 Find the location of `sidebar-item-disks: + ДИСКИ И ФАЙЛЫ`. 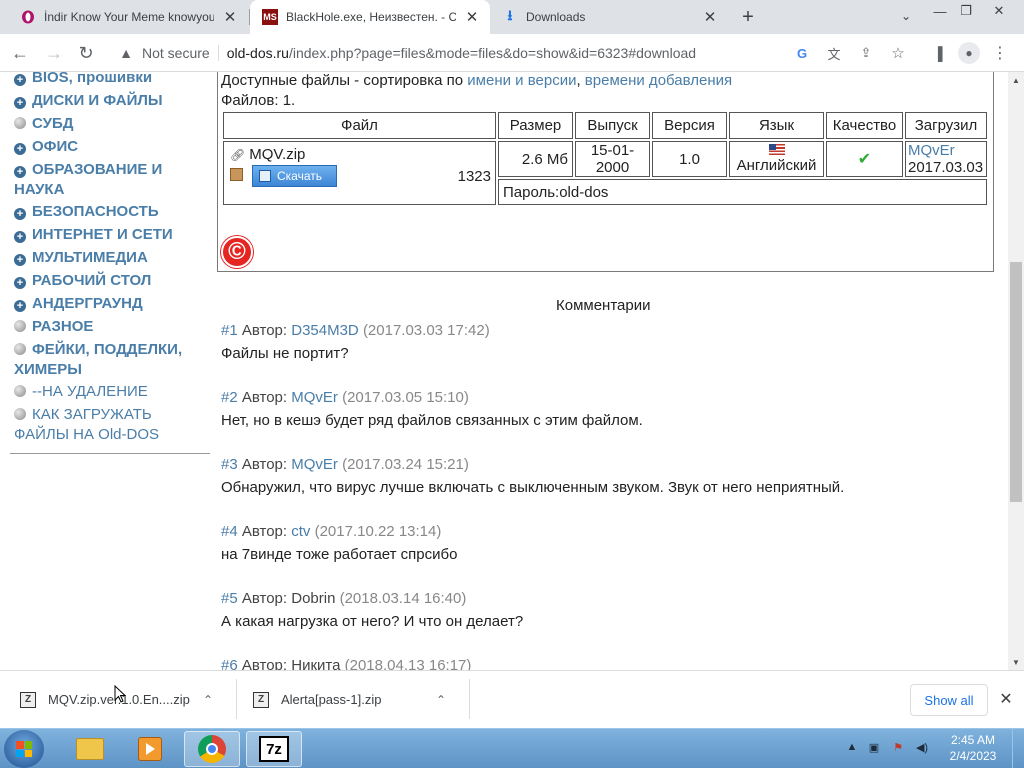

sidebar-item-disks: + ДИСКИ И ФАЙЛЫ is located at coordinates (112, 101).